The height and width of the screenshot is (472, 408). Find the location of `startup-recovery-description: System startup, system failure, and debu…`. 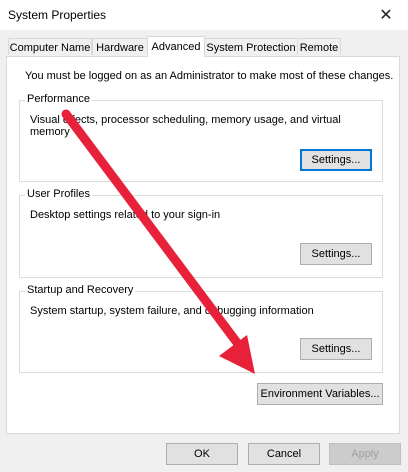

startup-recovery-description: System startup, system failure, and debu… is located at coordinates (172, 311).